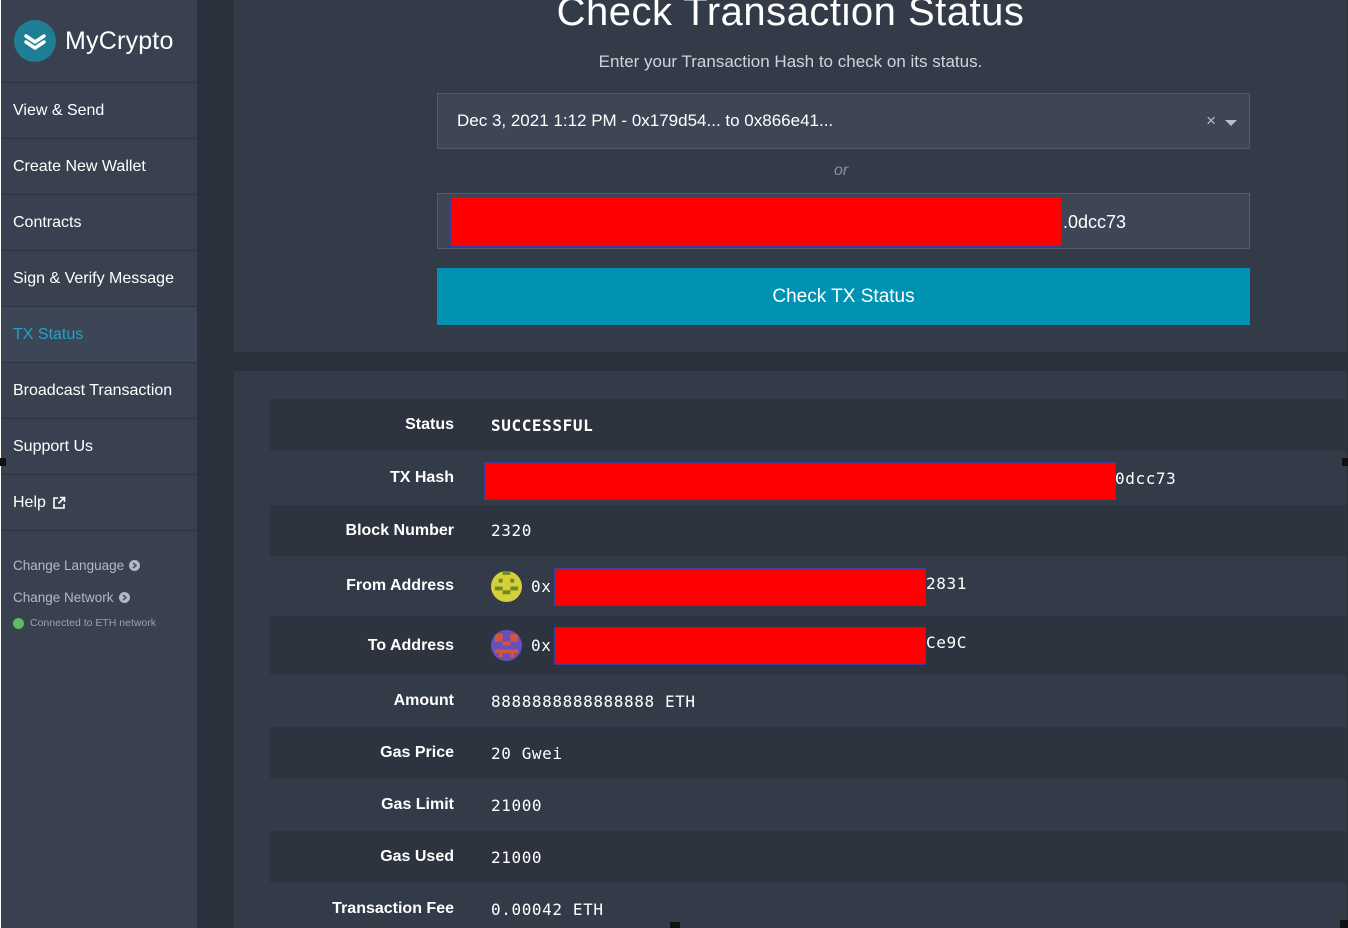  Describe the element at coordinates (1146, 478) in the screenshot. I see `tx-hash-value: 0dcc73` at that location.